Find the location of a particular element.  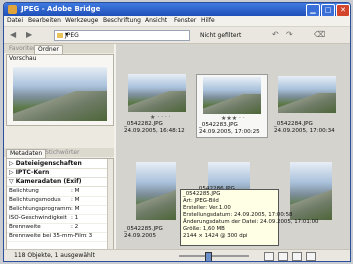

forward-icon: ▶ is located at coordinates (29, 35).